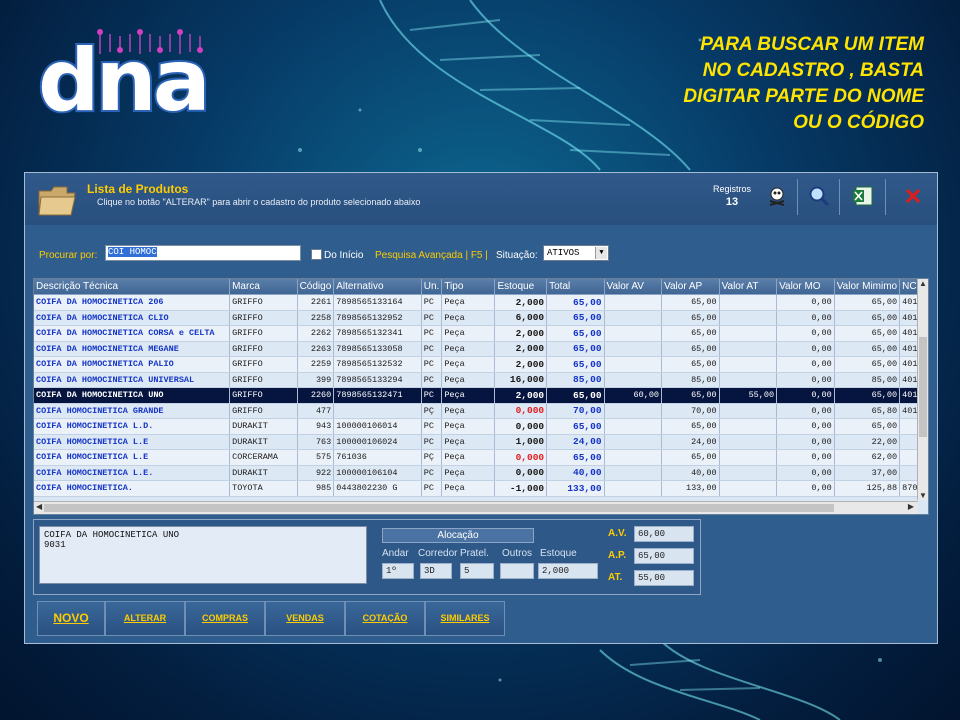 The width and height of the screenshot is (960, 720). I want to click on column-header: Valor AV, so click(633, 287).